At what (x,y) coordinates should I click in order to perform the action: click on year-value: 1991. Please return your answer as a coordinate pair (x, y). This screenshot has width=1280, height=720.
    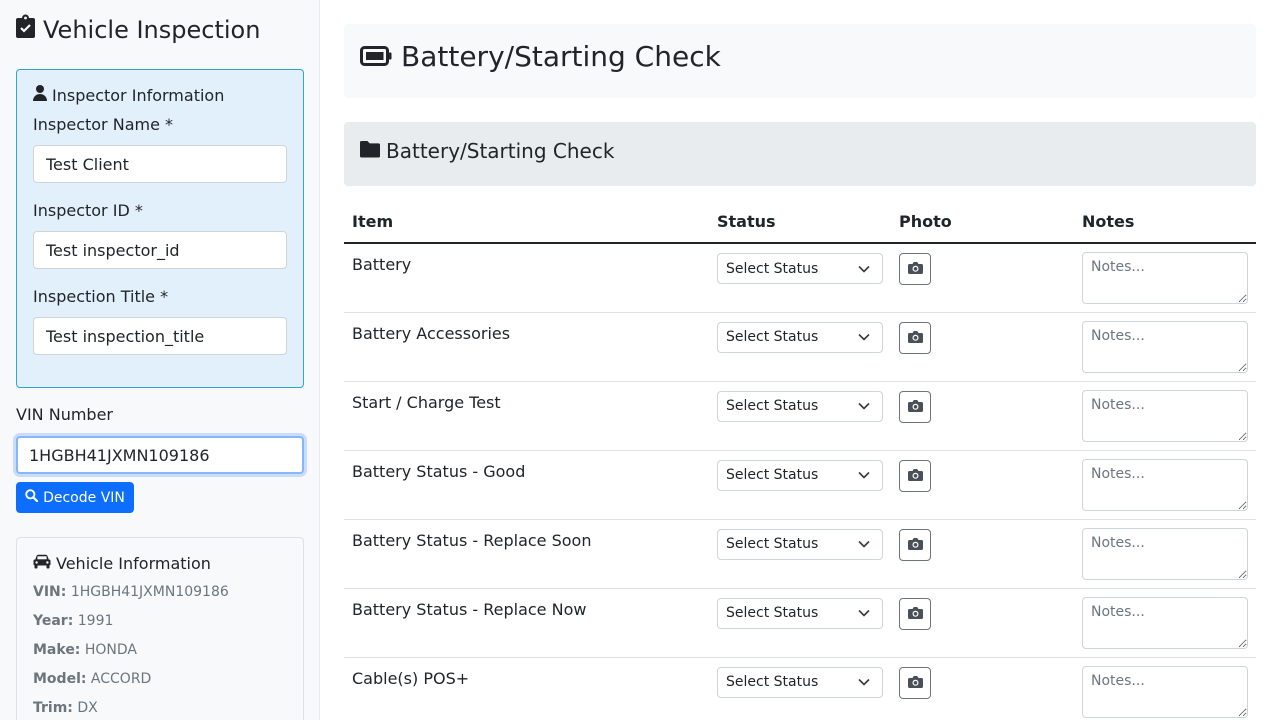
    Looking at the image, I should click on (95, 621).